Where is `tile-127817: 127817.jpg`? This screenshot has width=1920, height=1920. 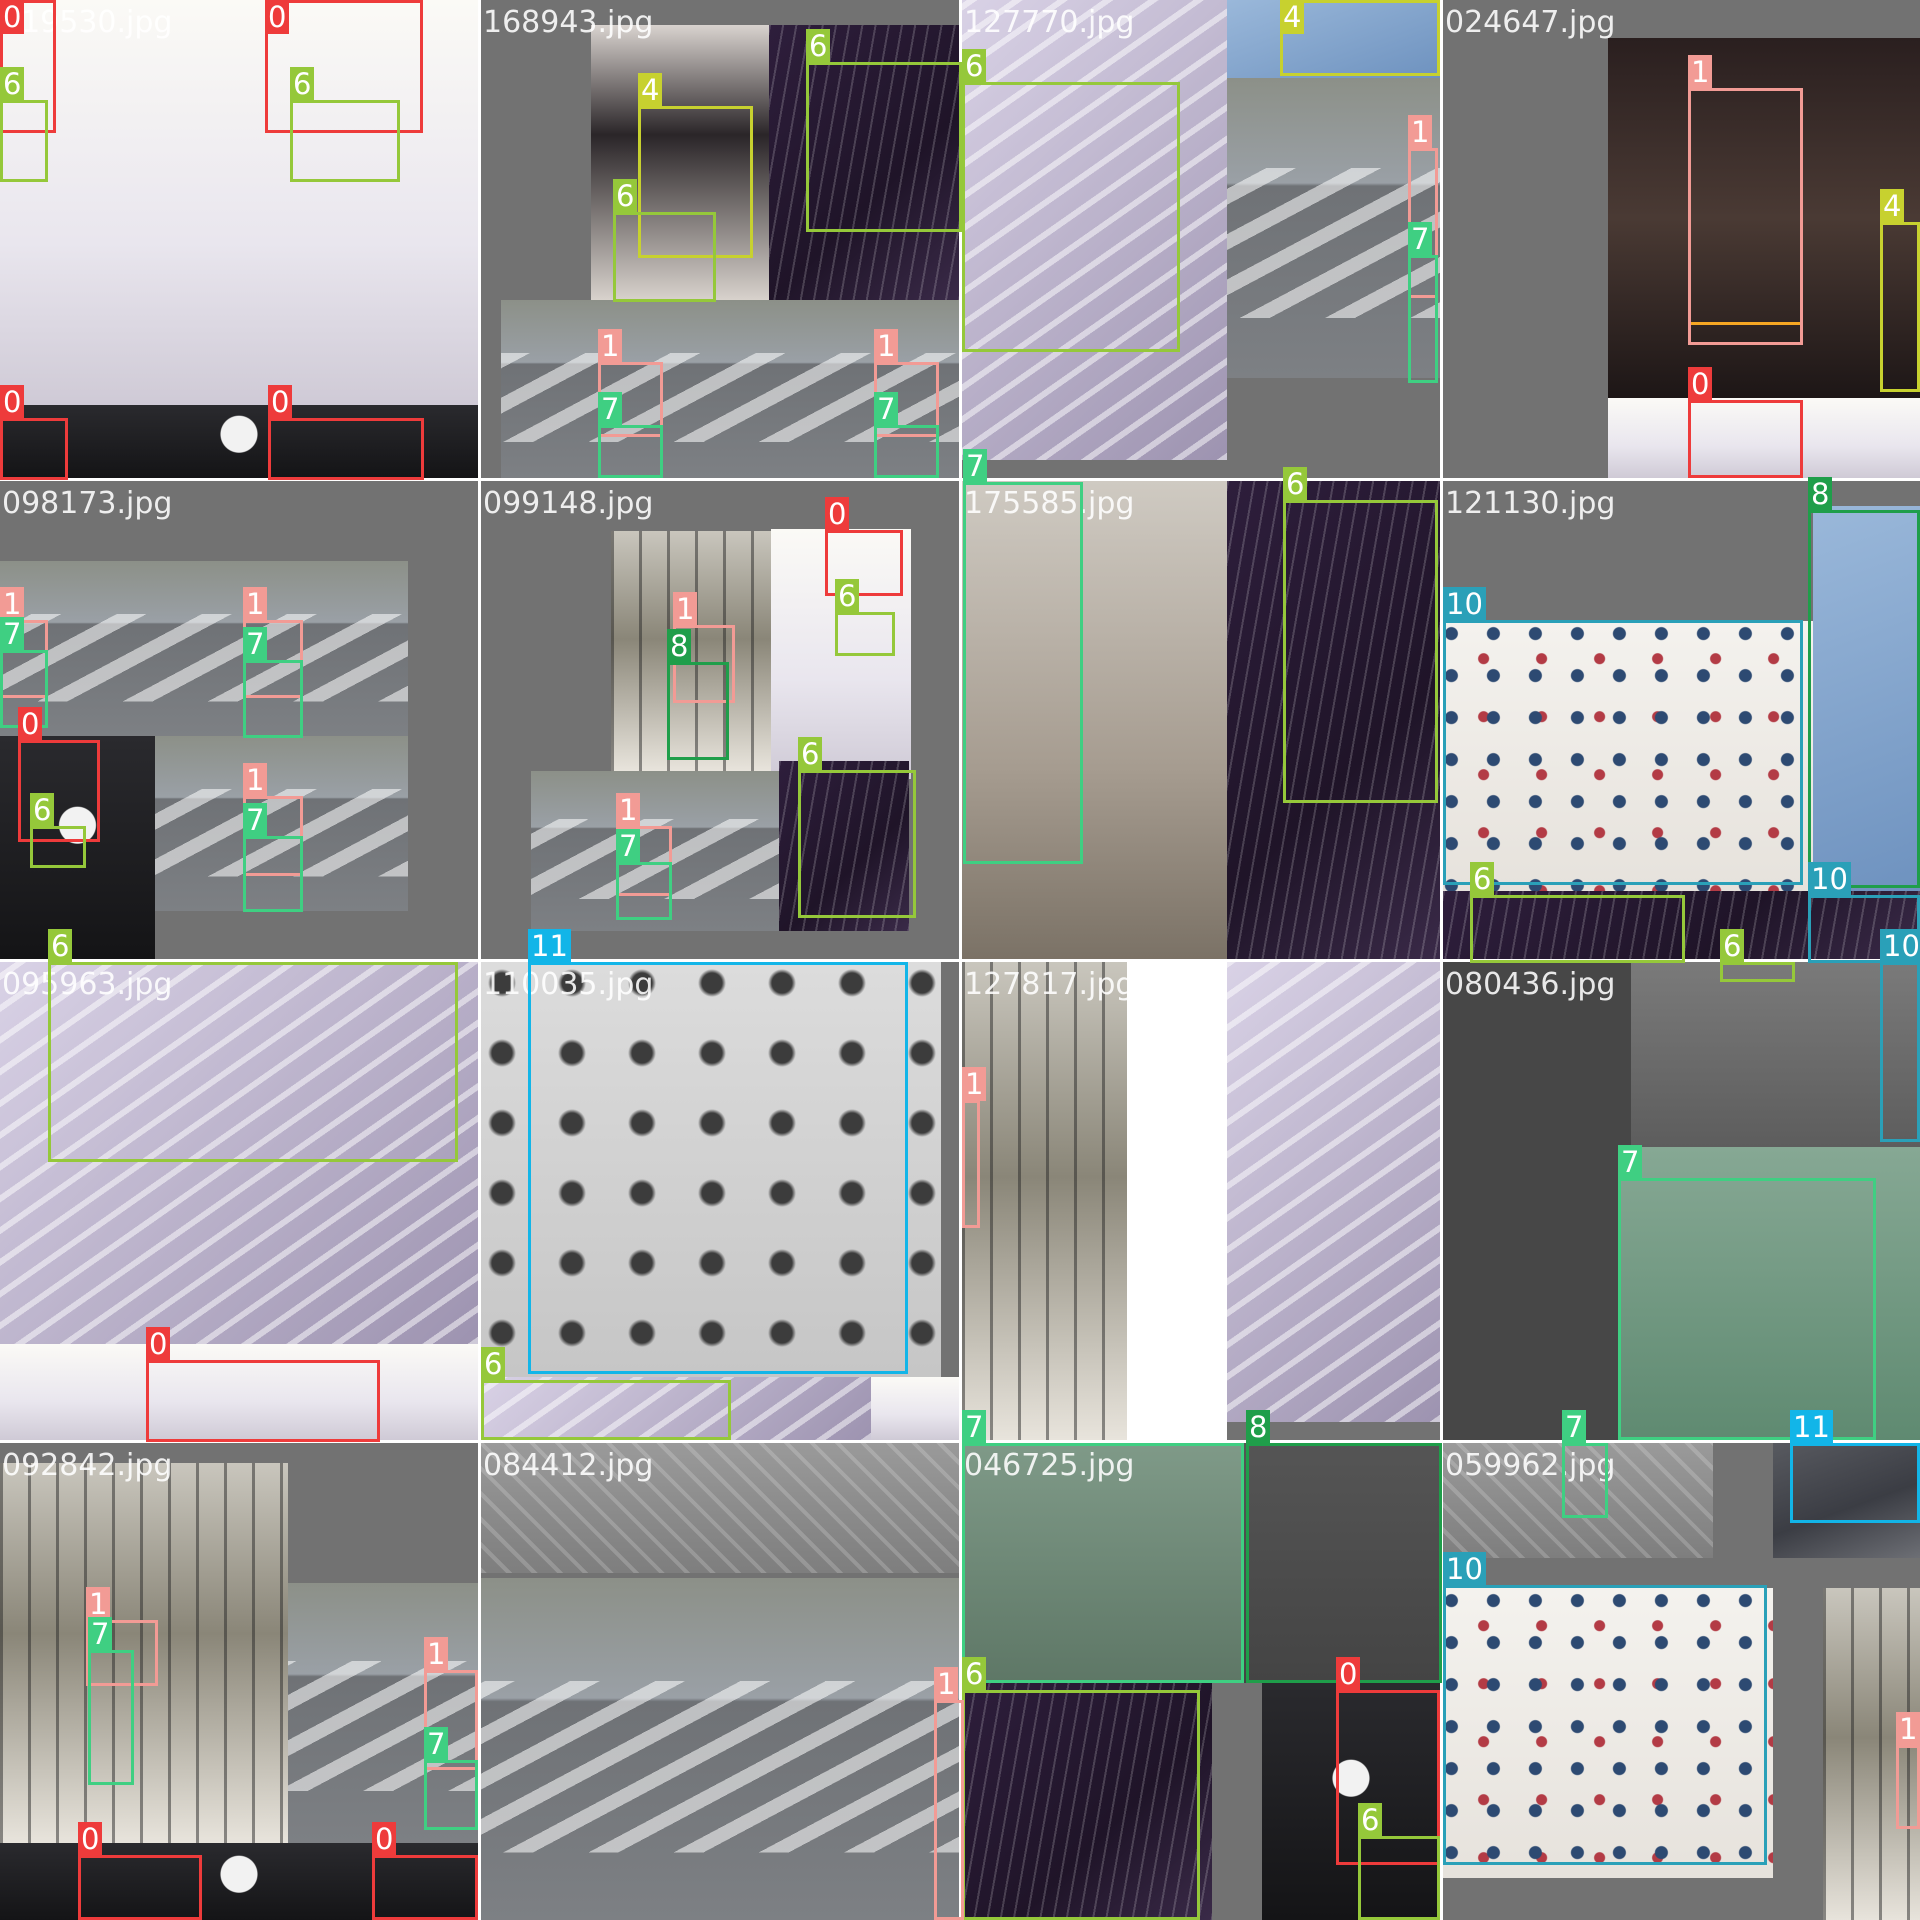 tile-127817: 127817.jpg is located at coordinates (1201, 1201).